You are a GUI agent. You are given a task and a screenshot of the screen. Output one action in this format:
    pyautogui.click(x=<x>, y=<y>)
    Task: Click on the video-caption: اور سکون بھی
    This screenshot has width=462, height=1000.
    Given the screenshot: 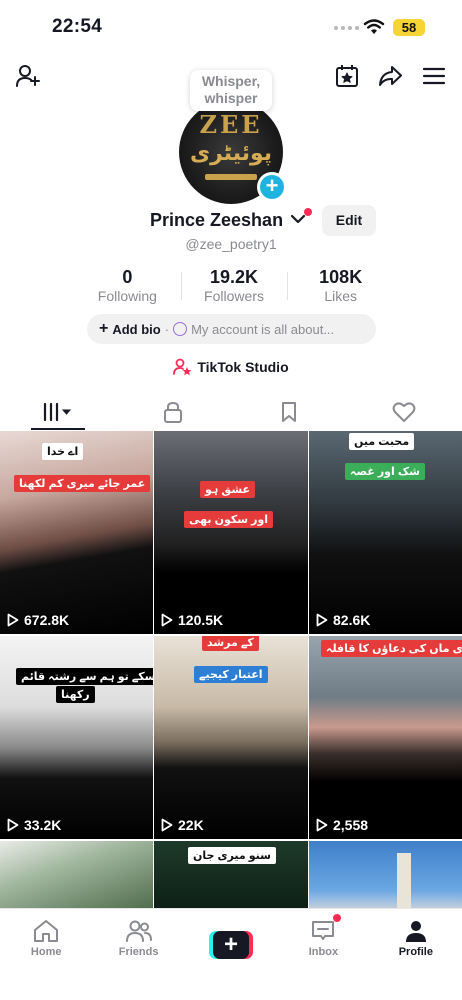 What is the action you would take?
    pyautogui.click(x=229, y=519)
    